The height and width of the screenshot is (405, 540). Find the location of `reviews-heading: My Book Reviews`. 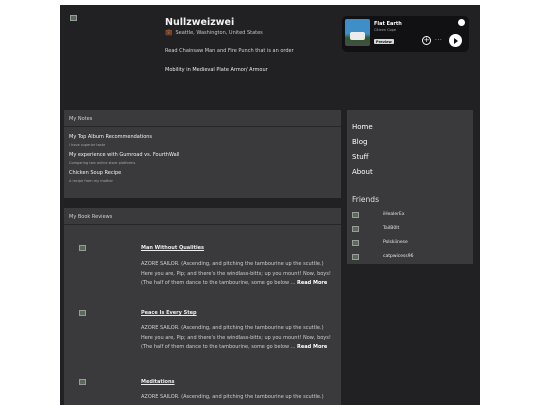

reviews-heading: My Book Reviews is located at coordinates (202, 216).